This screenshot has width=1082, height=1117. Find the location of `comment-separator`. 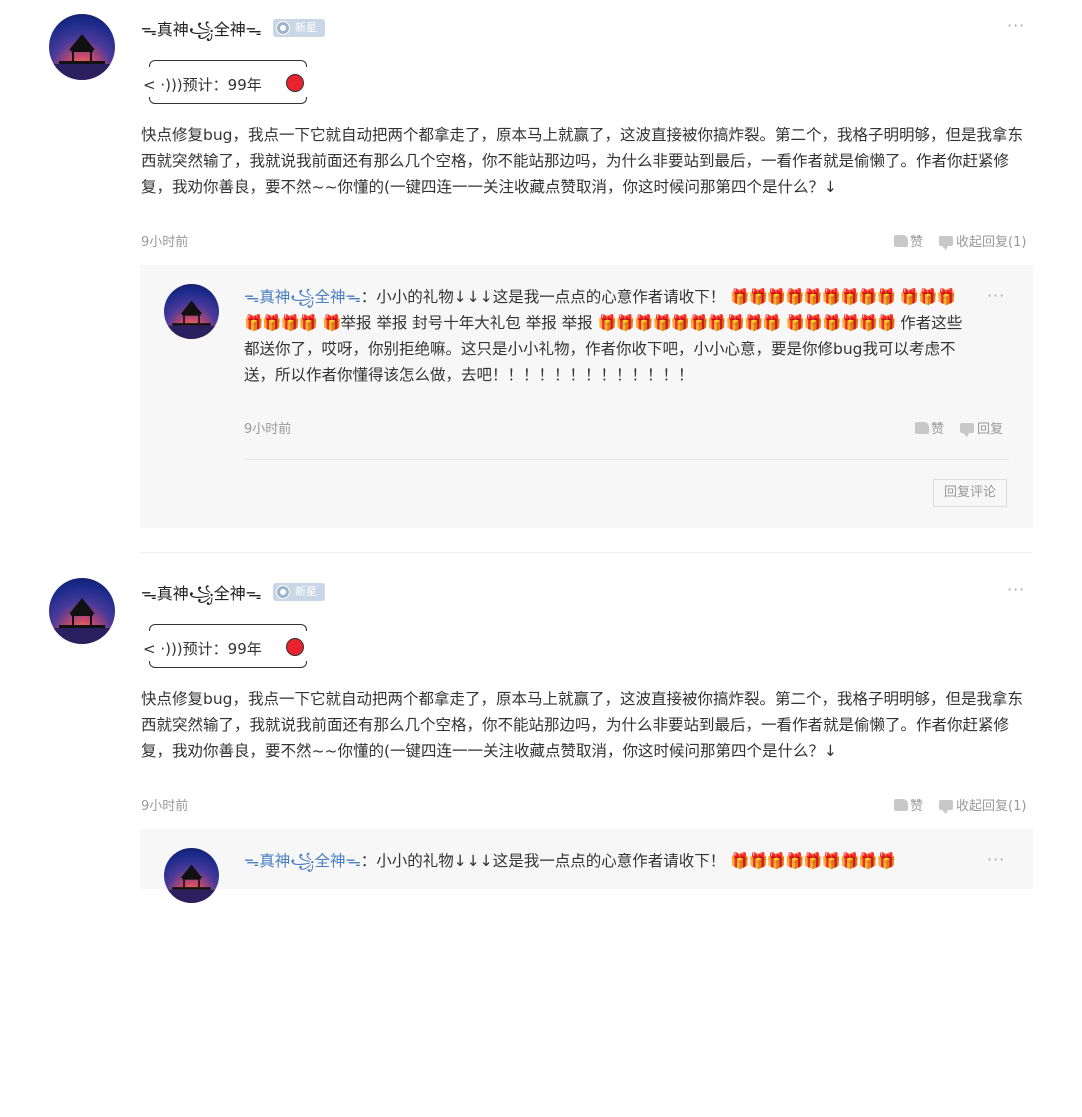

comment-separator is located at coordinates (586, 552).